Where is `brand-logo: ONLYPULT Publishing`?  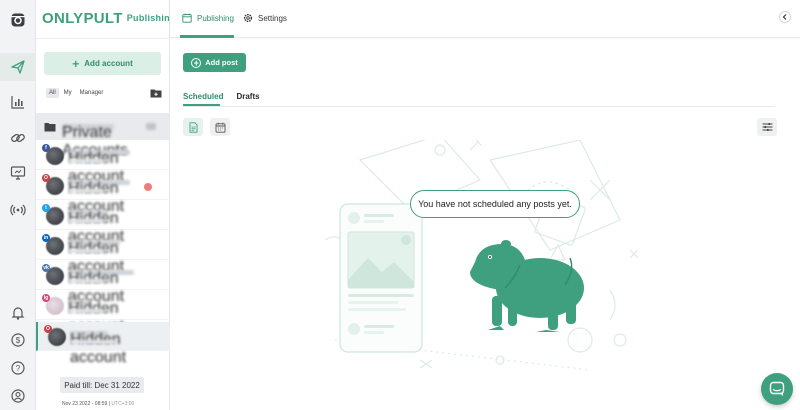 brand-logo: ONLYPULT Publishing is located at coordinates (109, 18).